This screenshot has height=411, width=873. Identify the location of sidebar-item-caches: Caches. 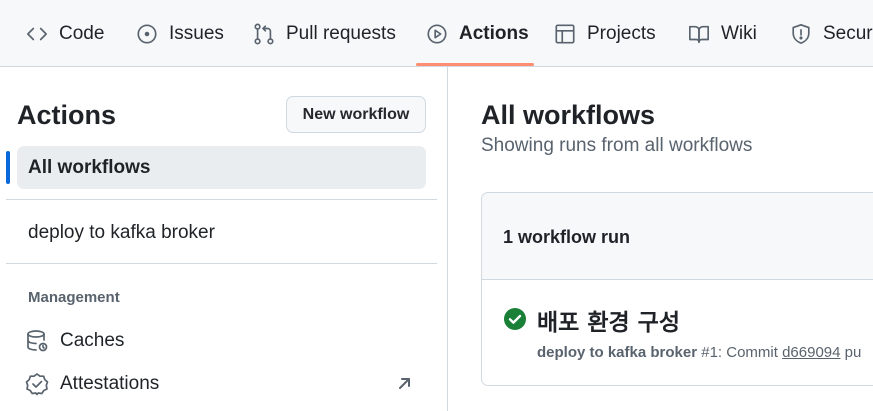
(74, 341).